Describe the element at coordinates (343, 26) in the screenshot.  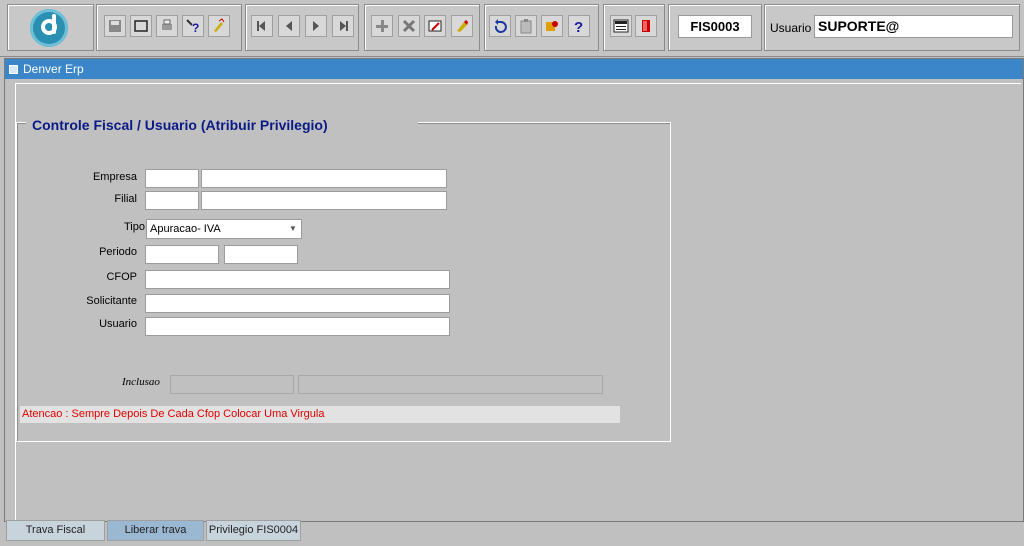
I see `last-record-icon` at that location.